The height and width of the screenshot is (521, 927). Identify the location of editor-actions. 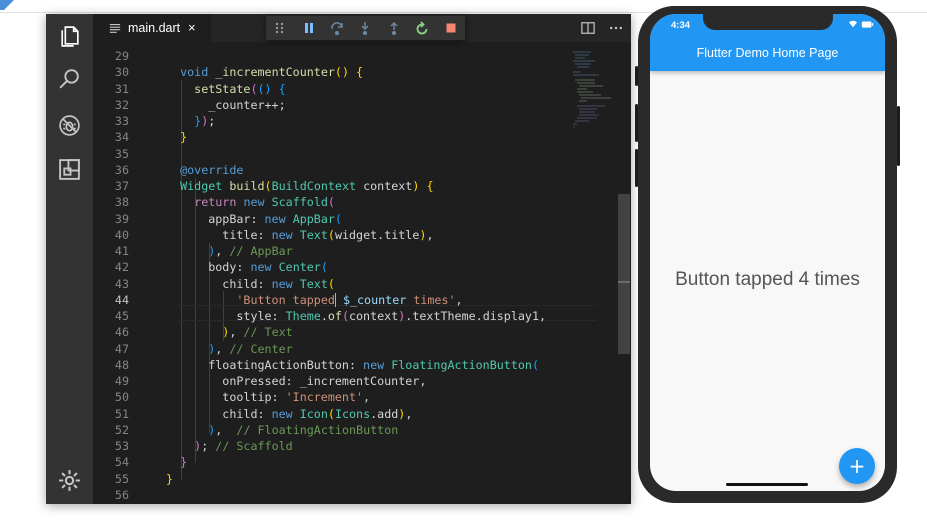
(602, 29).